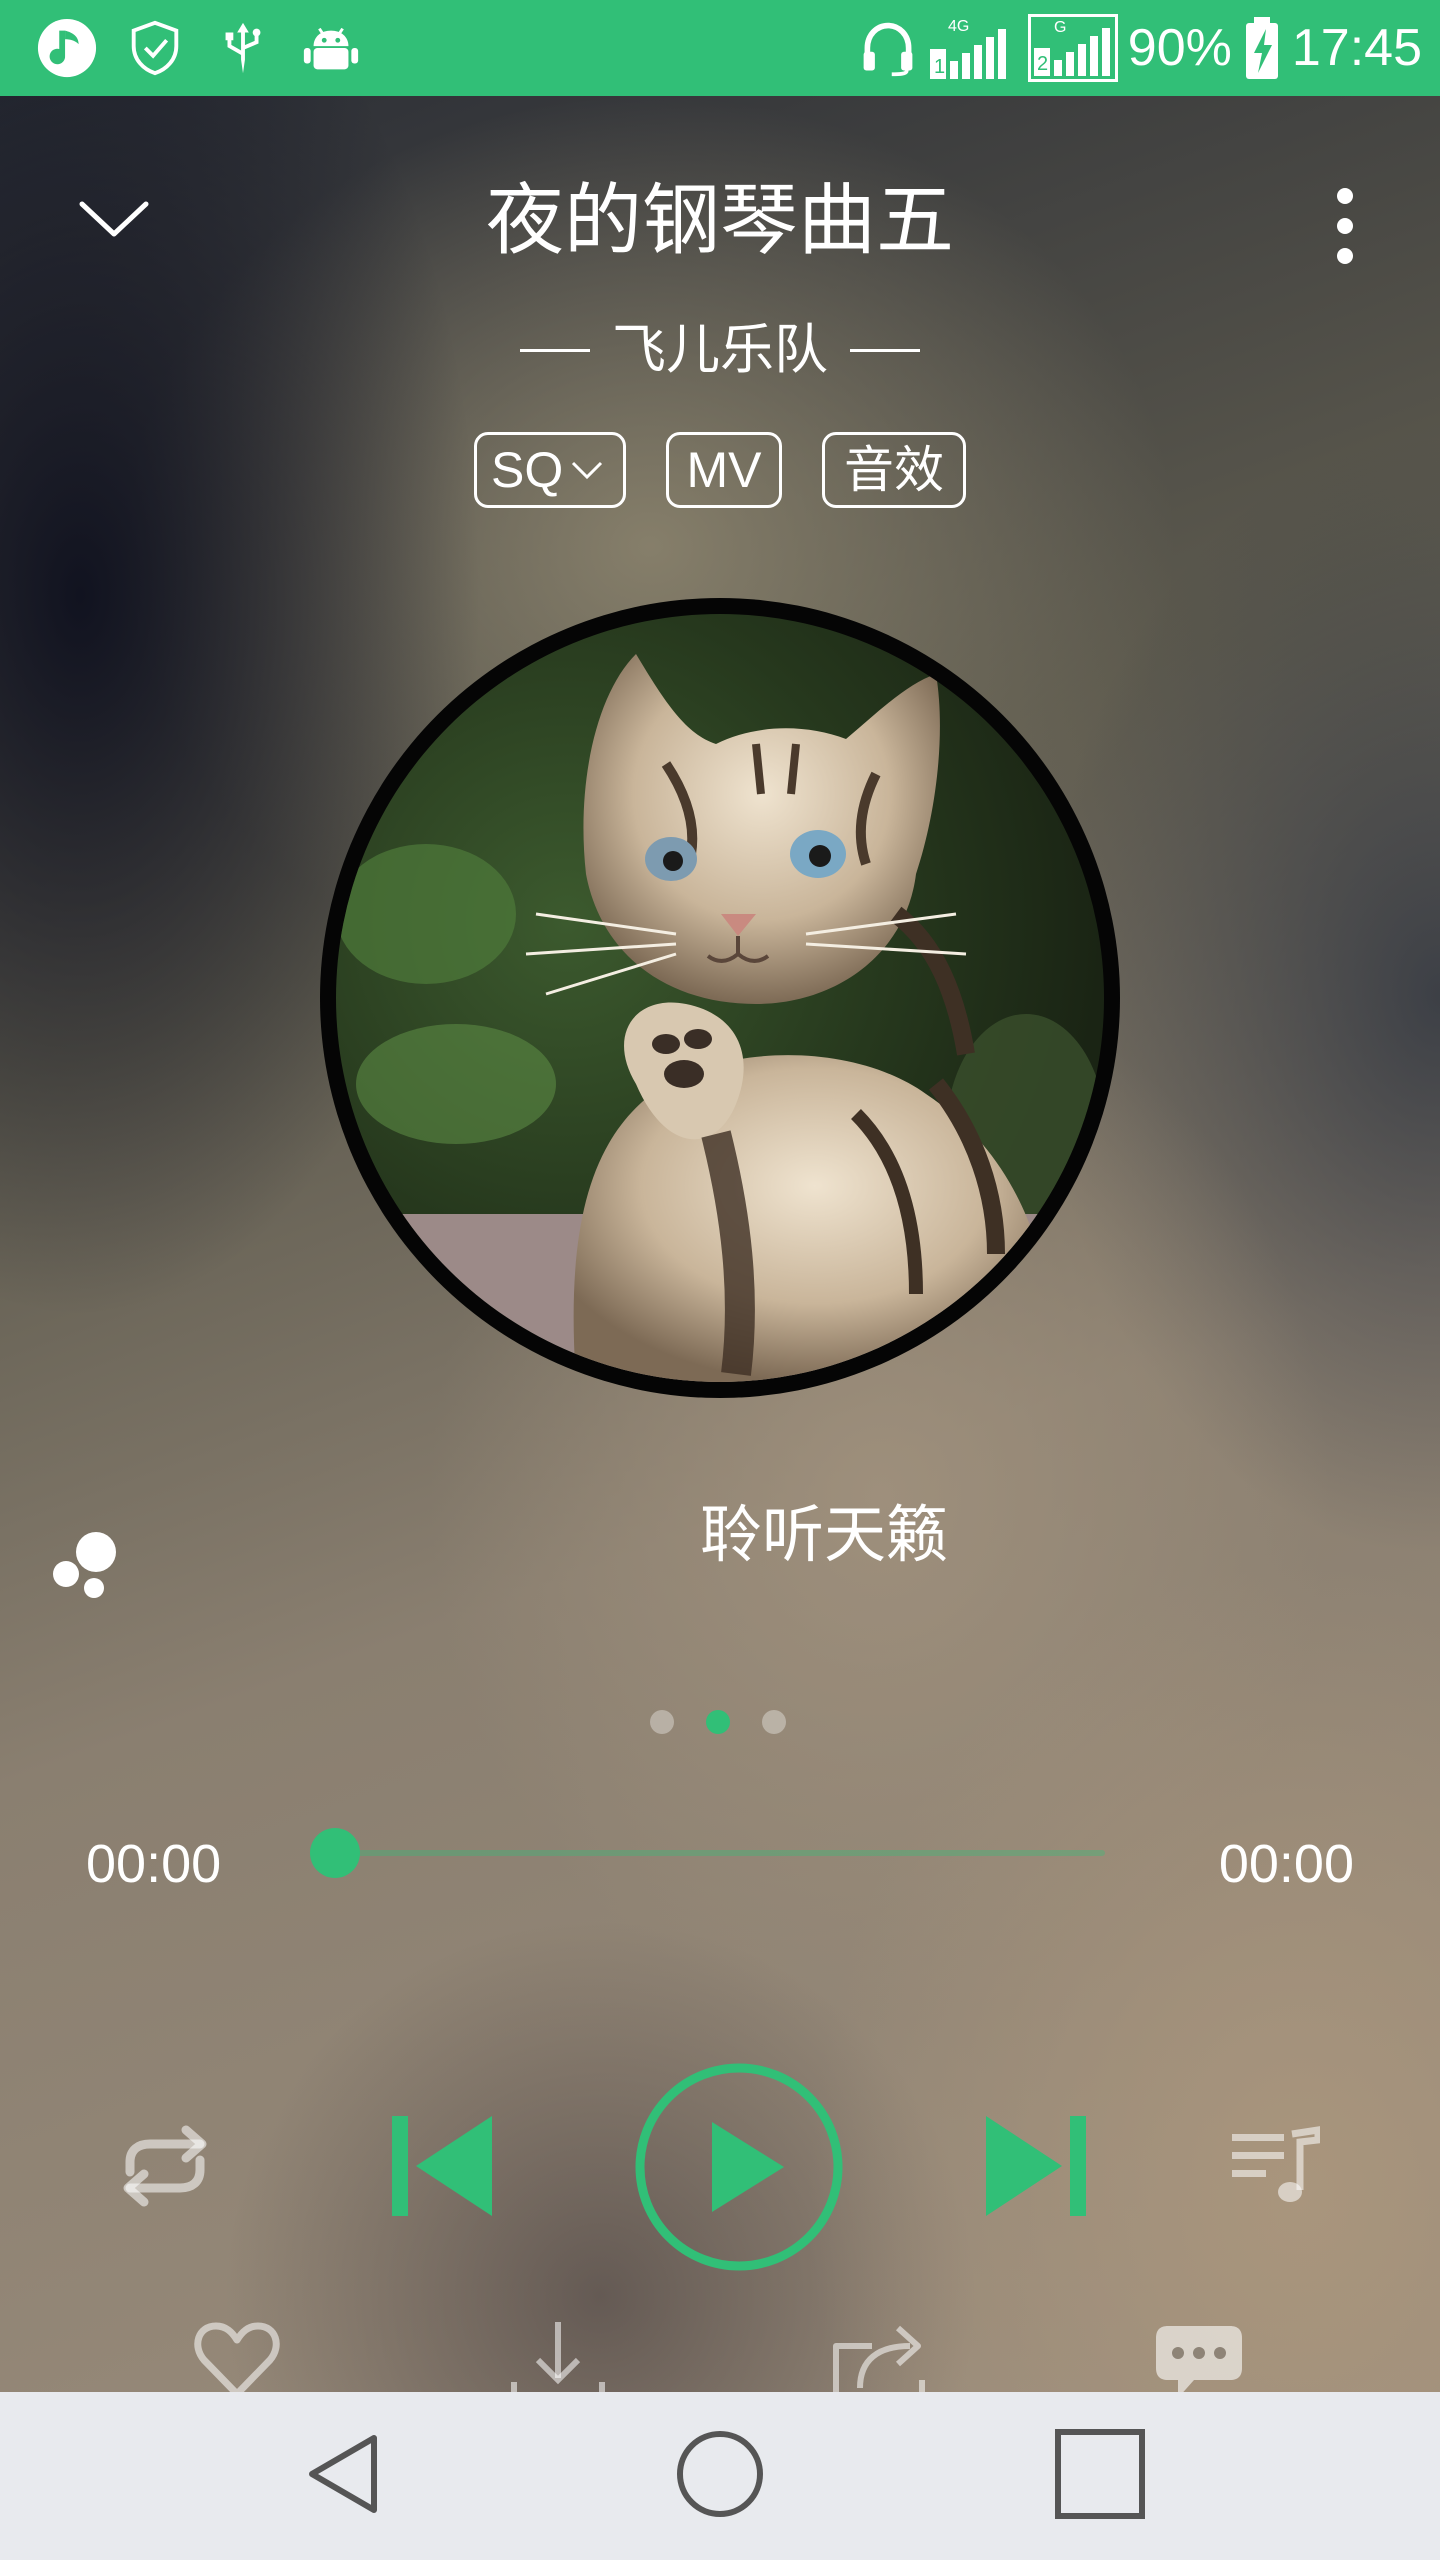 The width and height of the screenshot is (1440, 2560). Describe the element at coordinates (1356, 48) in the screenshot. I see `status-time: 17:45` at that location.